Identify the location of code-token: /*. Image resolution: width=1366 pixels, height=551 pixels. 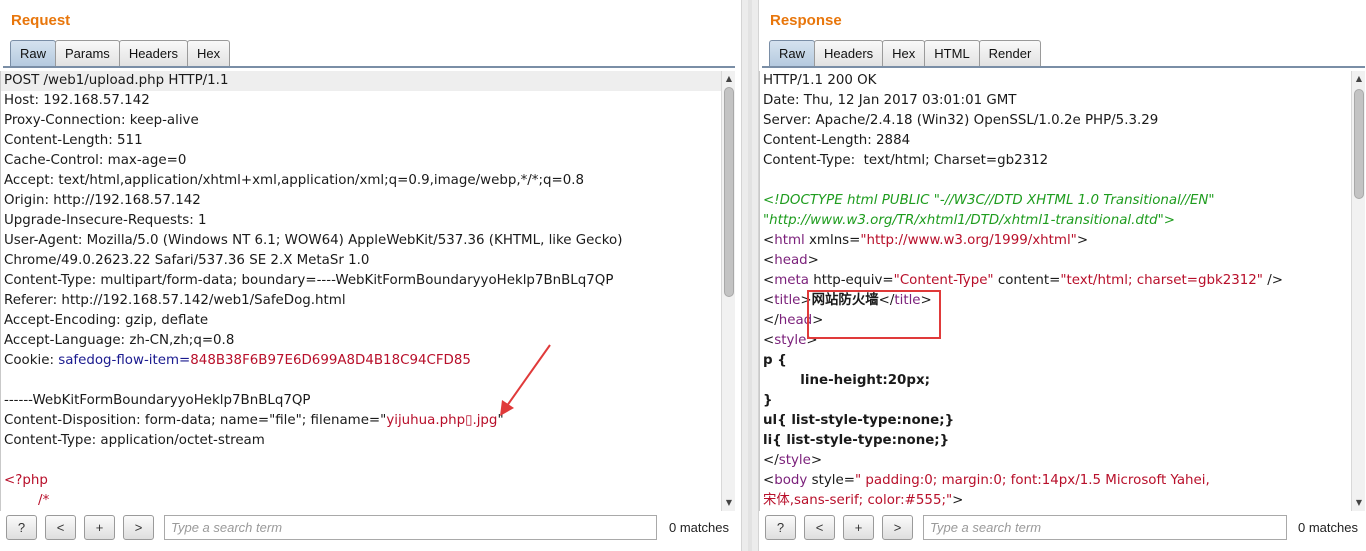
(27, 500).